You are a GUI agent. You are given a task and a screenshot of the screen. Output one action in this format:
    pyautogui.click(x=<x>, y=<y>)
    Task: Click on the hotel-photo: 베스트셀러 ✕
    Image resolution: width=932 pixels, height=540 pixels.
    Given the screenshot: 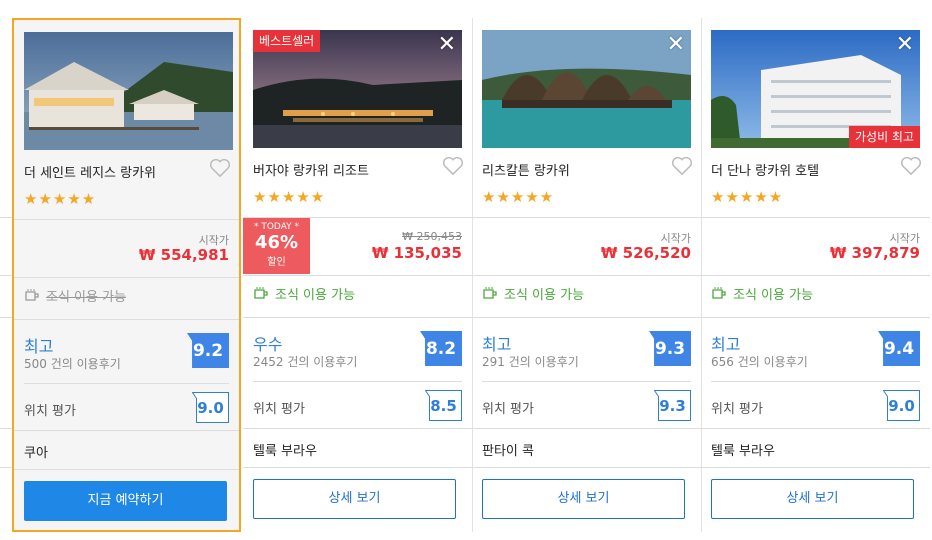 What is the action you would take?
    pyautogui.click(x=357, y=89)
    